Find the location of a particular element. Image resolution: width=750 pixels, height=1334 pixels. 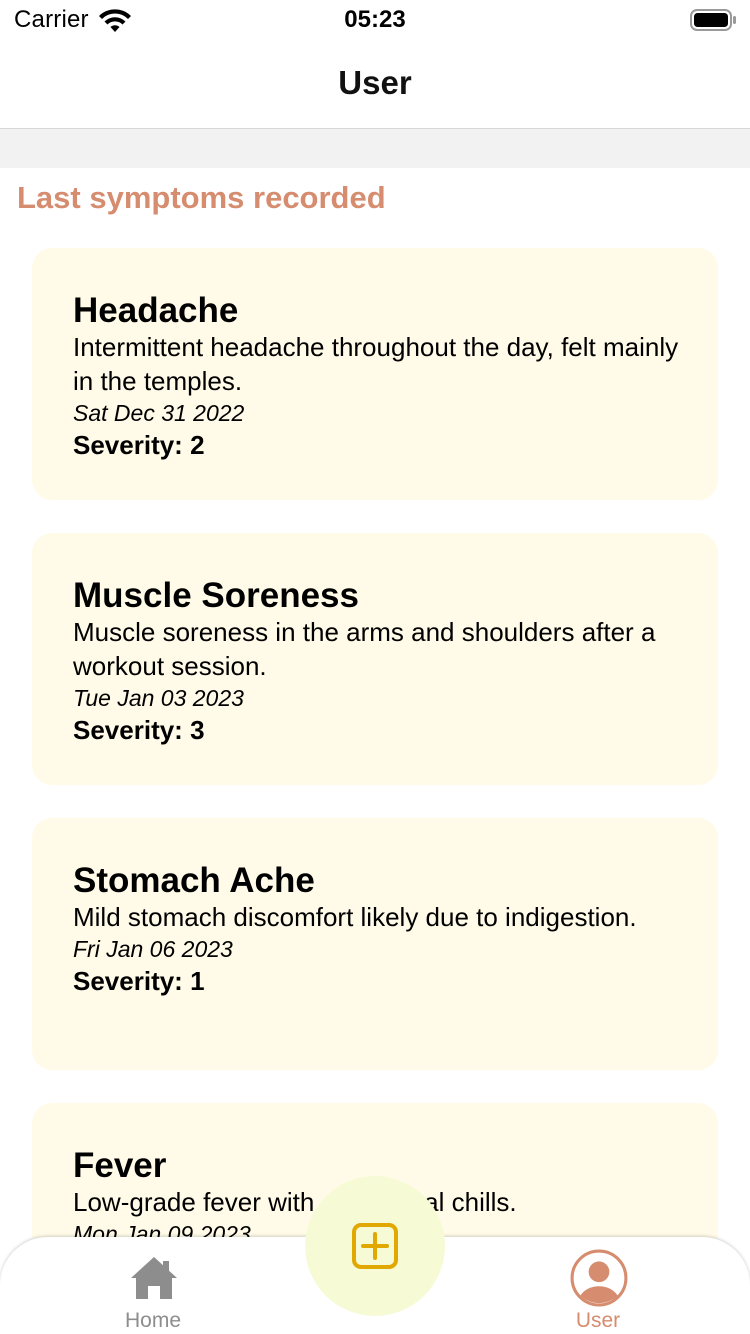

battery-icon is located at coordinates (713, 20).